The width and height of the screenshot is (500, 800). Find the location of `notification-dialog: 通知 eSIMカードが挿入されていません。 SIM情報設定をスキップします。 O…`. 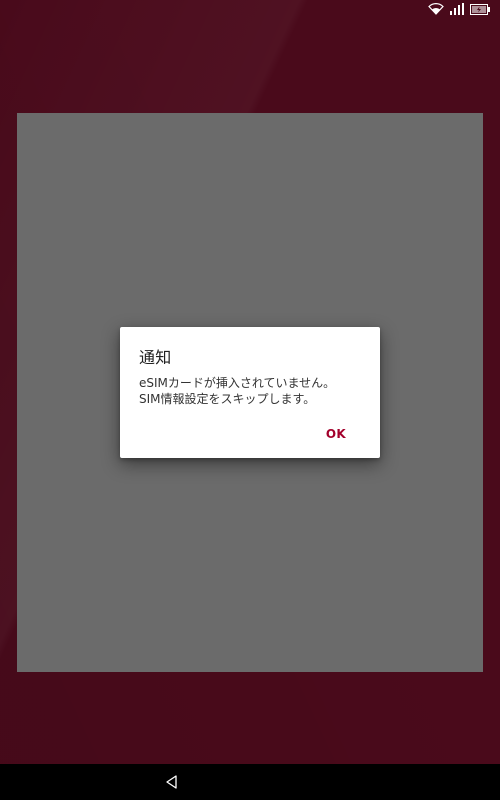

notification-dialog: 通知 eSIMカードが挿入されていません。 SIM情報設定をスキップします。 O… is located at coordinates (250, 392).